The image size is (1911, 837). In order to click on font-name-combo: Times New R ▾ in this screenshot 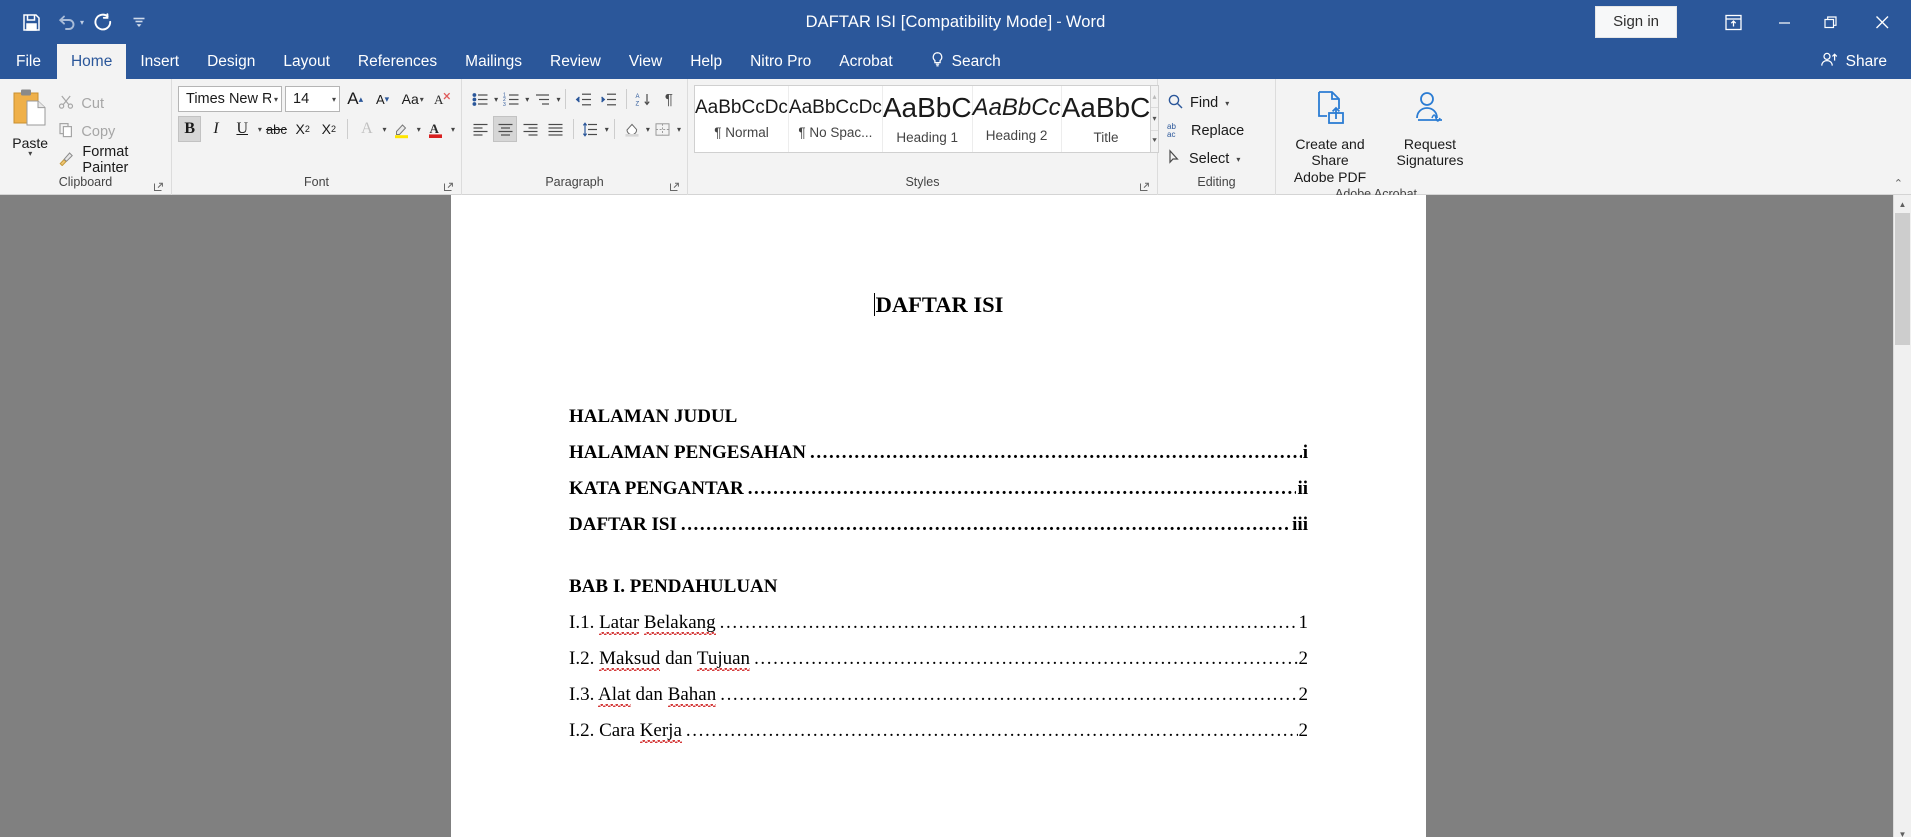, I will do `click(230, 99)`.